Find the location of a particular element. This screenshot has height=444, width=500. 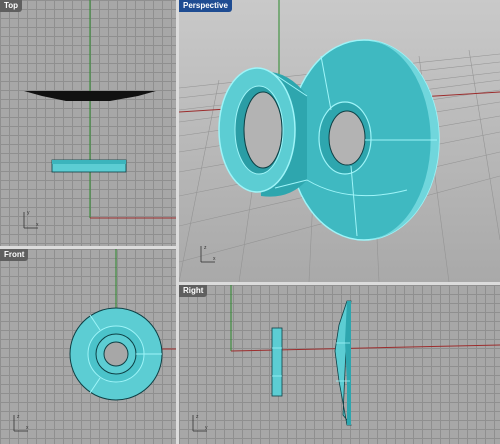

viewport-splitter-vertical is located at coordinates (177, 222).